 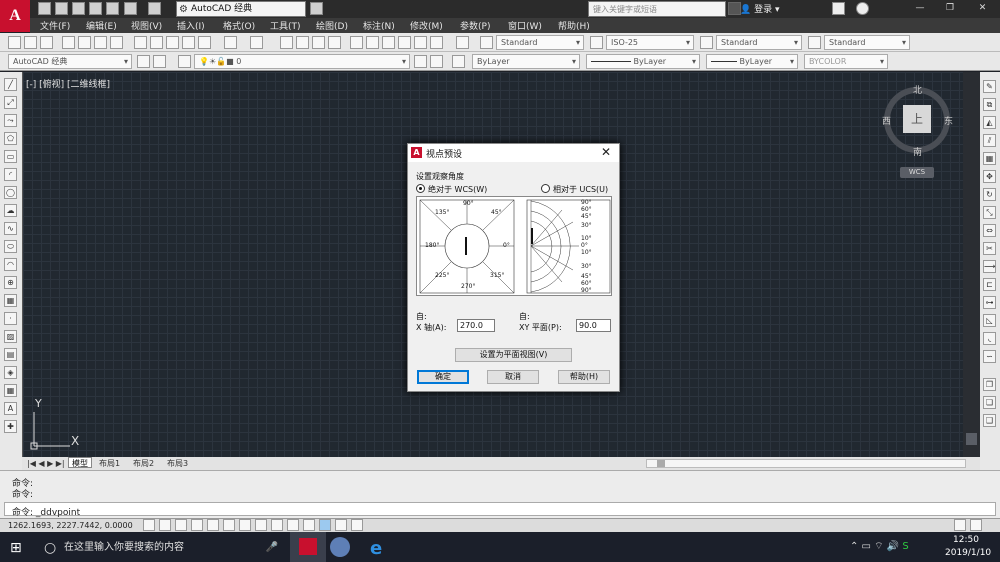 What do you see at coordinates (443, 377) in the screenshot?
I see `ok-button: 确定` at bounding box center [443, 377].